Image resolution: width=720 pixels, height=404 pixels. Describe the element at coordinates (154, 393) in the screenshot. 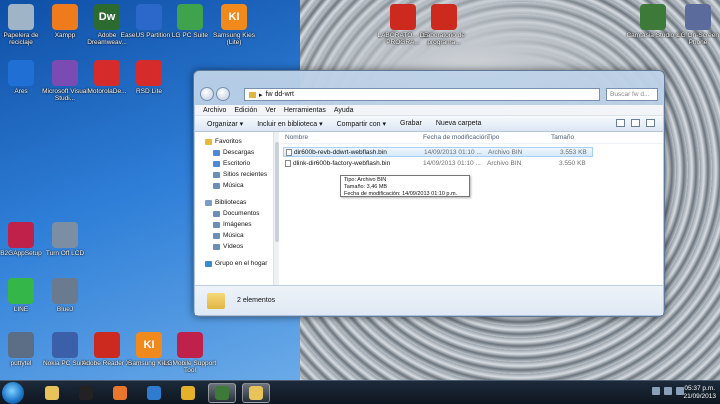

I see `internet-explorer-taskbar-icon` at that location.